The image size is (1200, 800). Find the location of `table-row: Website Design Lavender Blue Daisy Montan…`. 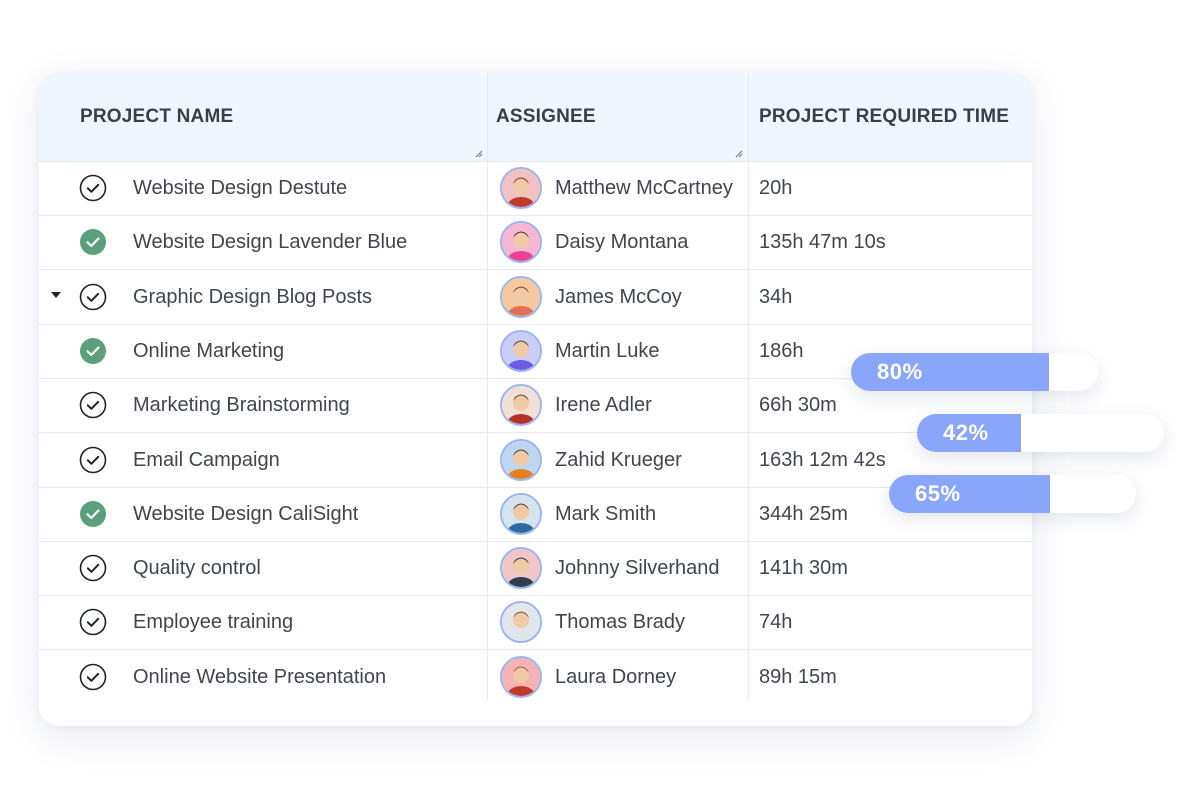

table-row: Website Design Lavender Blue Daisy Montan… is located at coordinates (535, 243).